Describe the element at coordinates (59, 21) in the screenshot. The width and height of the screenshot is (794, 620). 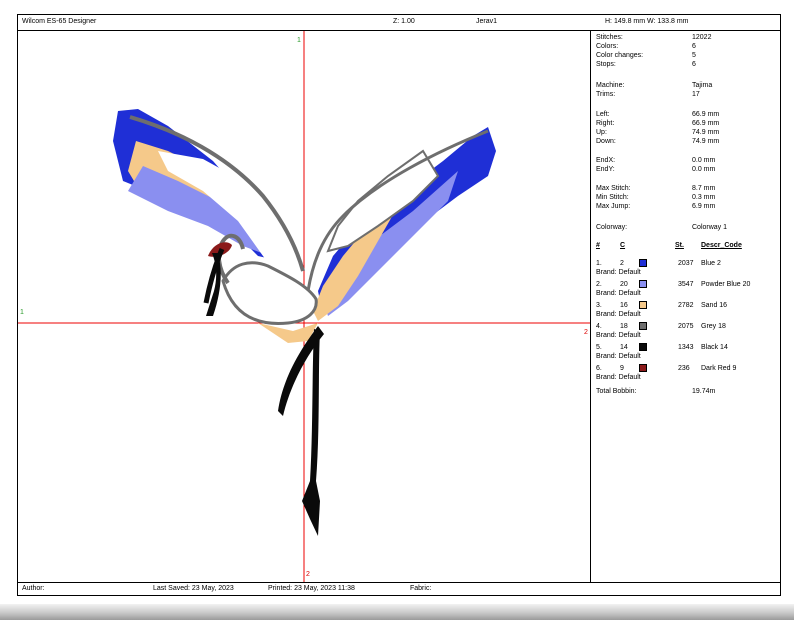
I see `app-title: Wilcom ES-65 Designer` at that location.